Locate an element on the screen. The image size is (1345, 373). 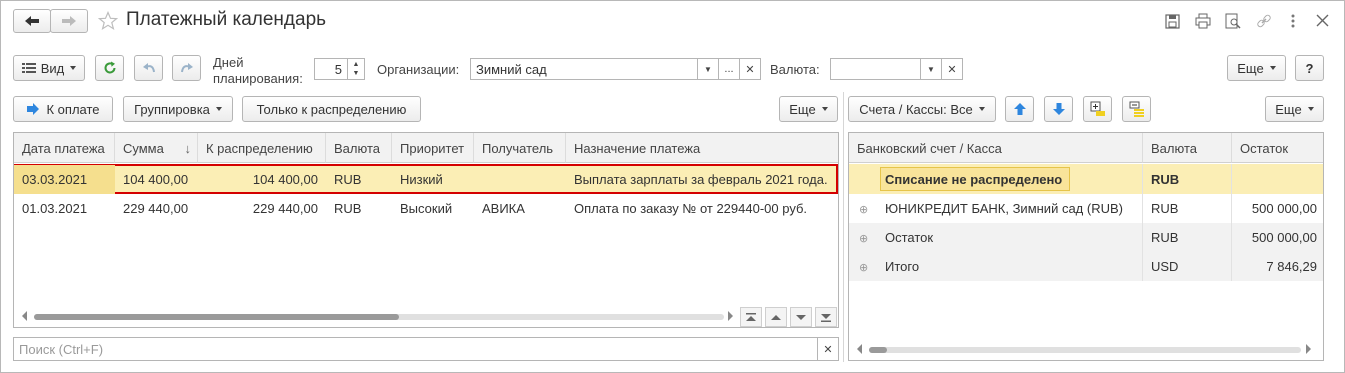
col-header-recipient: Получатель is located at coordinates (520, 148).